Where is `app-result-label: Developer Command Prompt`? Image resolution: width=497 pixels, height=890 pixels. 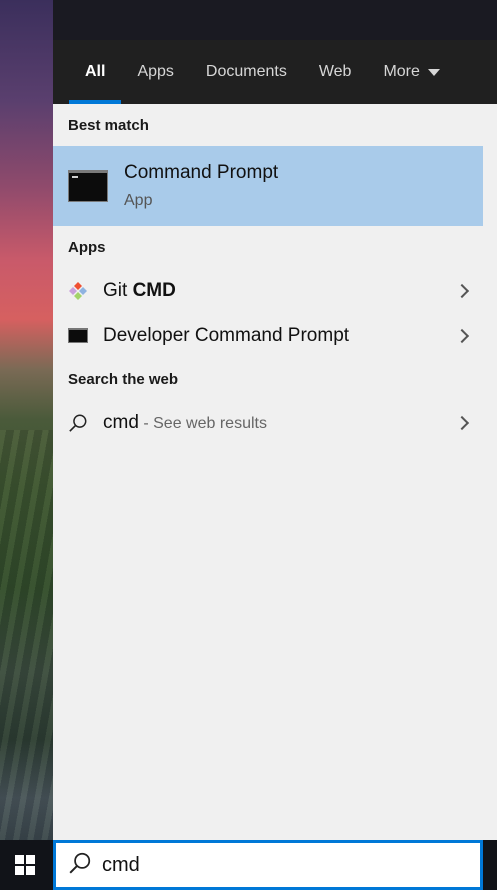 app-result-label: Developer Command Prompt is located at coordinates (226, 335).